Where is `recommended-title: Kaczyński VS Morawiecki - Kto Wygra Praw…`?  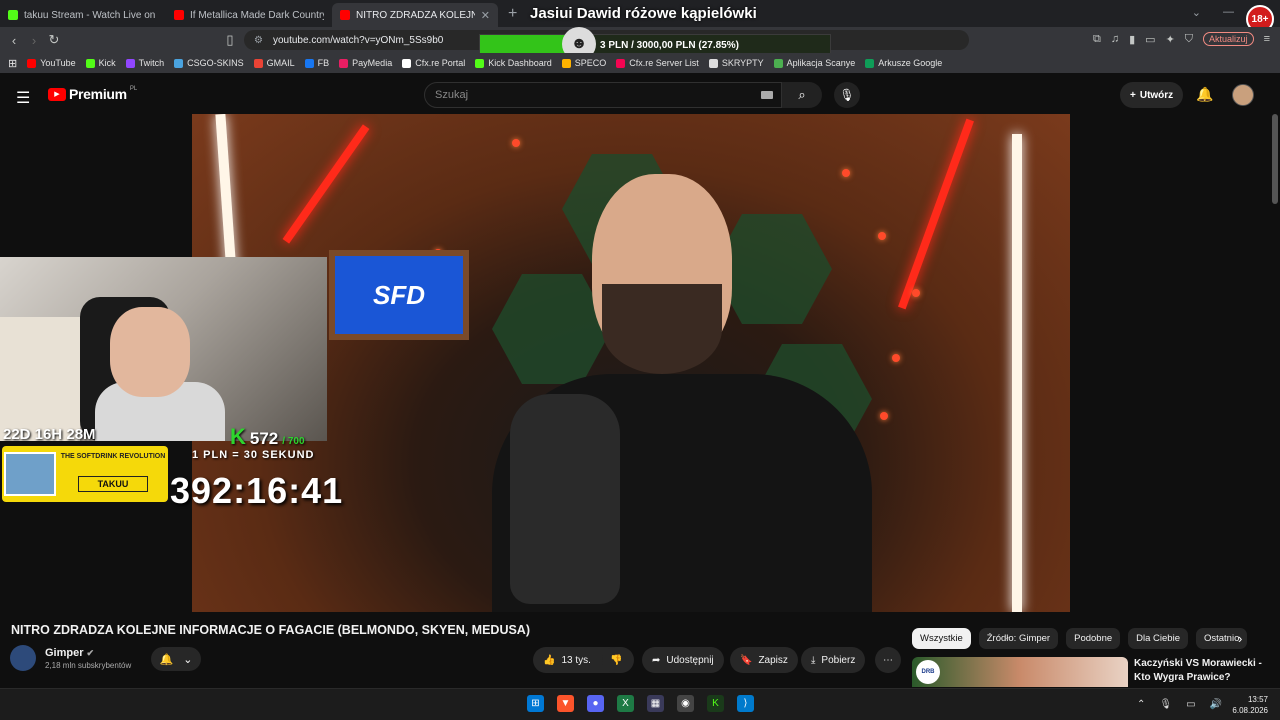 recommended-title: Kaczyński VS Morawiecki - Kto Wygra Praw… is located at coordinates (1199, 671).